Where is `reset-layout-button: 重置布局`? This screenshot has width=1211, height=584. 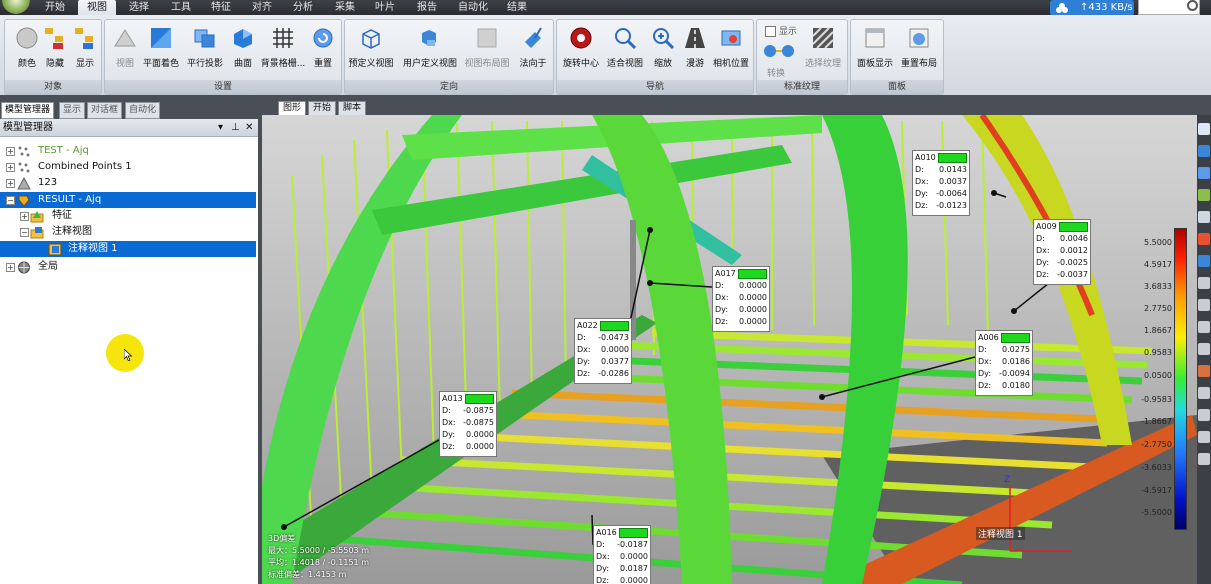
reset-layout-button: 重置布局 is located at coordinates (919, 53).